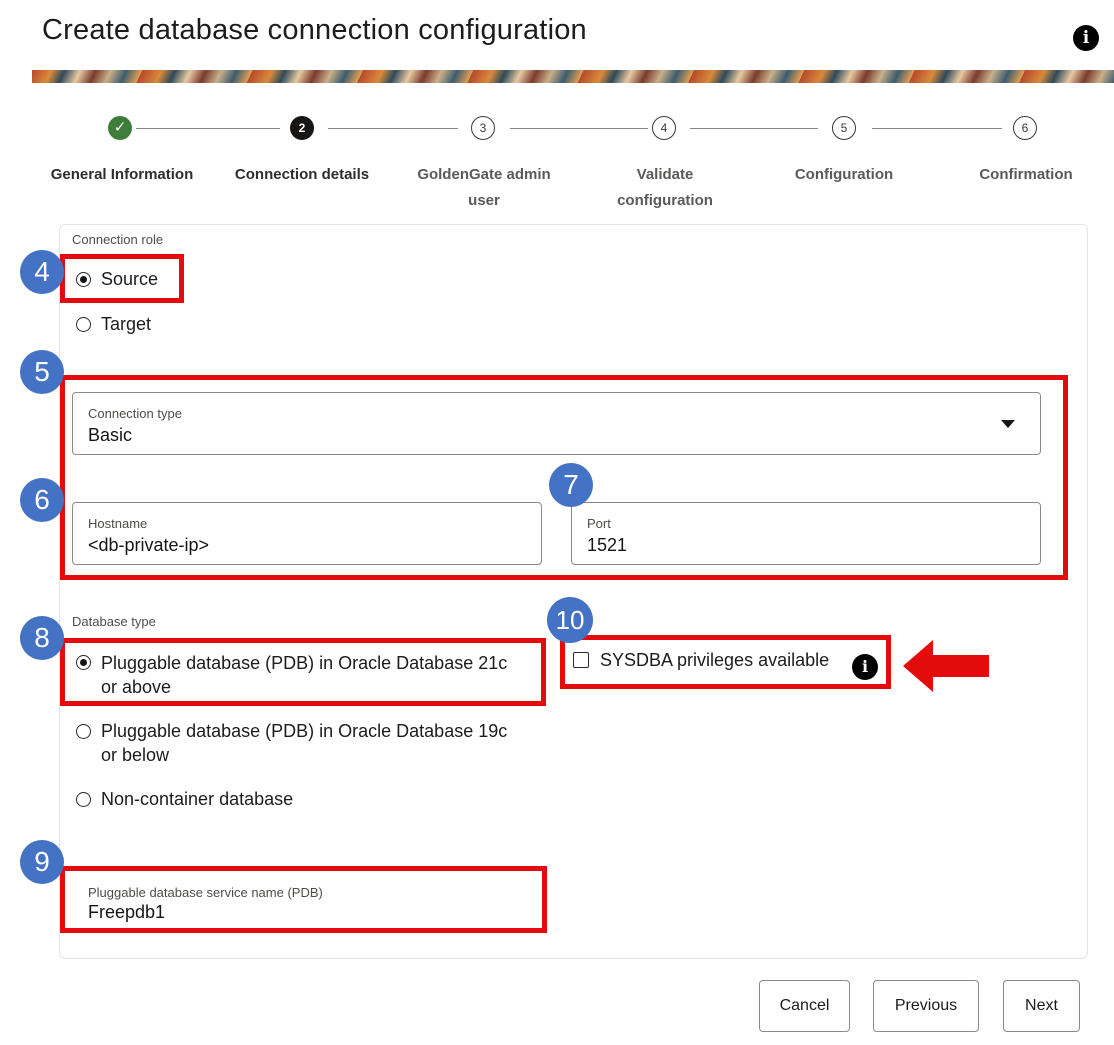 Image resolution: width=1114 pixels, height=1045 pixels. I want to click on target-radio-label: Target, so click(126, 324).